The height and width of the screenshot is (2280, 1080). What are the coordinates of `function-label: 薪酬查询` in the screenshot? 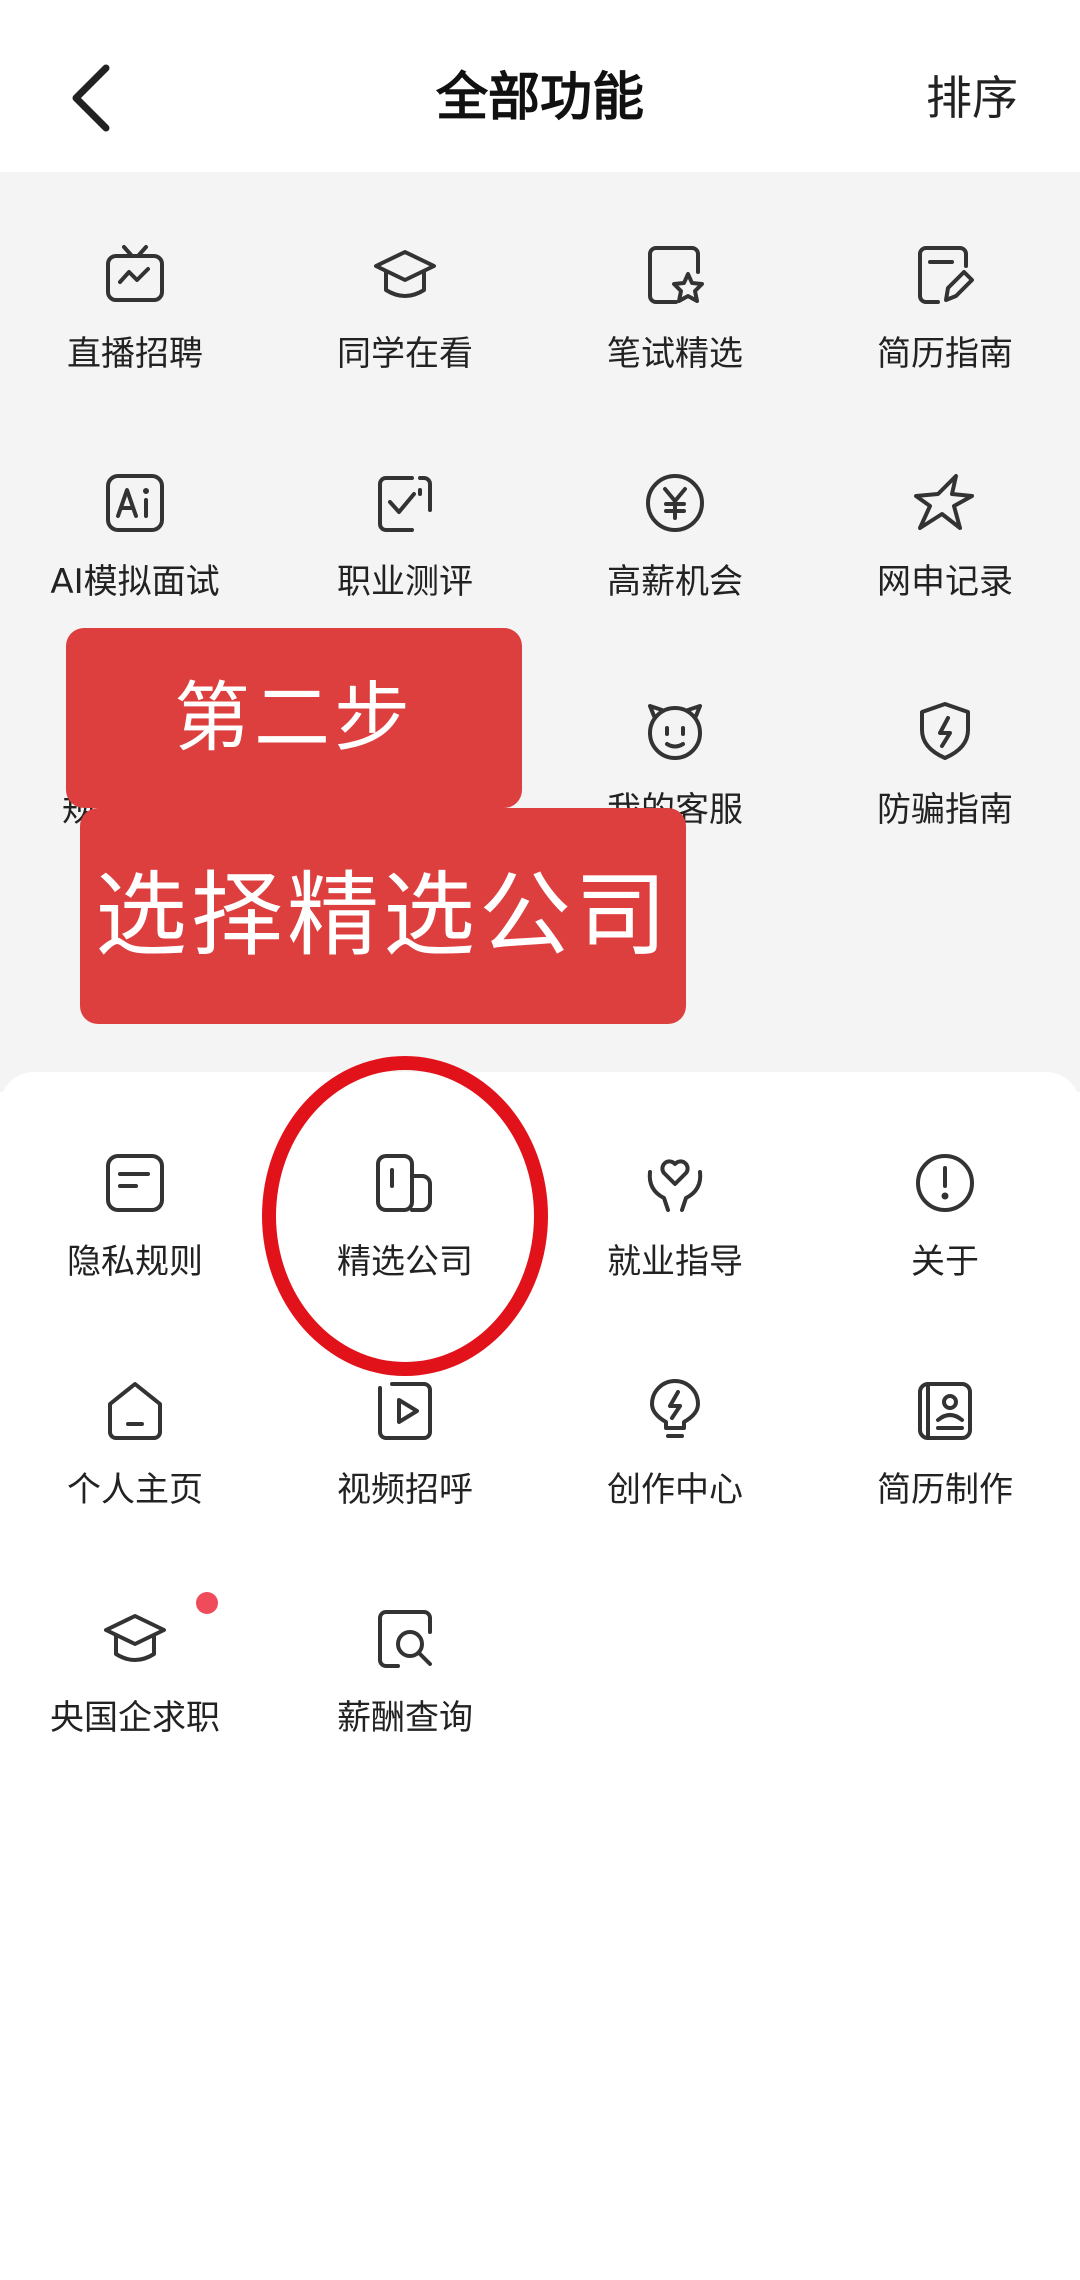 It's located at (405, 1718).